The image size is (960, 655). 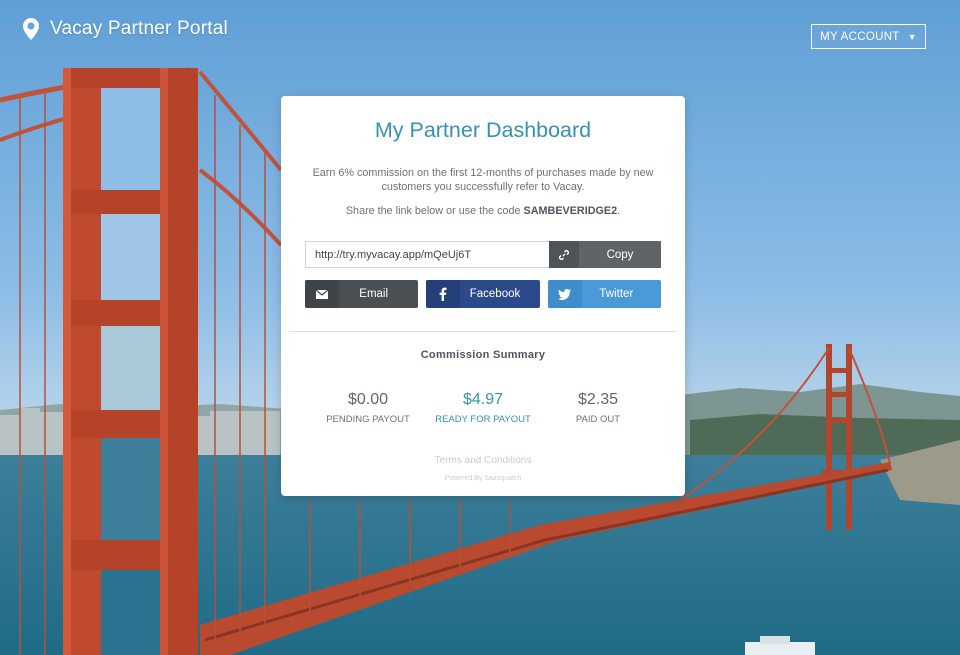 What do you see at coordinates (427, 254) in the screenshot?
I see `referral-link-input` at bounding box center [427, 254].